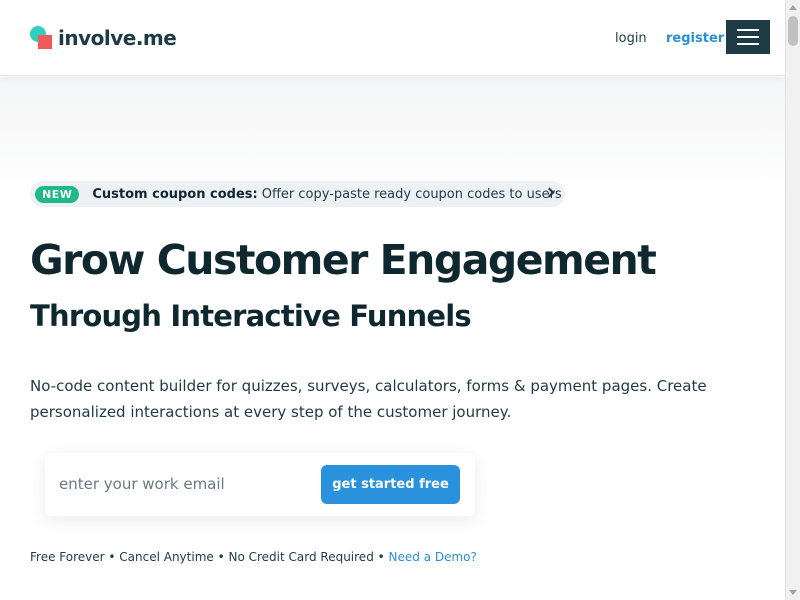 Image resolution: width=800 pixels, height=600 pixels. I want to click on page-title: Grow Customer Engagement, so click(343, 260).